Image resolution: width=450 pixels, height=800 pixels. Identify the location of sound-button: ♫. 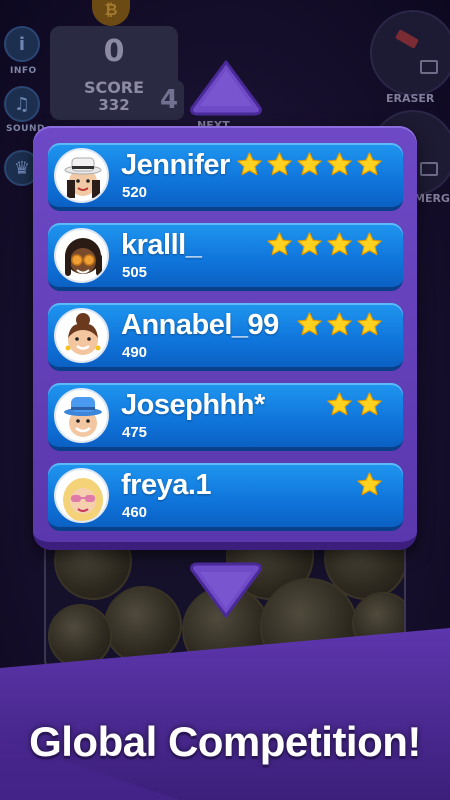
(22, 104).